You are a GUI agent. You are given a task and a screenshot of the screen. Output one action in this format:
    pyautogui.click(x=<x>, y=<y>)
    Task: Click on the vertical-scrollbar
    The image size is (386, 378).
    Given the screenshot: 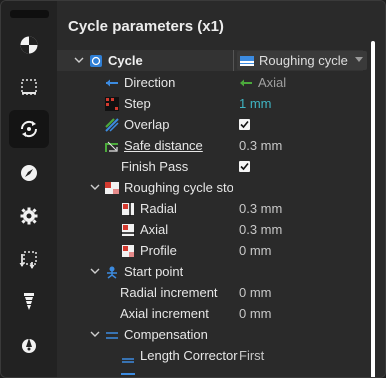 What is the action you would take?
    pyautogui.click(x=373, y=209)
    